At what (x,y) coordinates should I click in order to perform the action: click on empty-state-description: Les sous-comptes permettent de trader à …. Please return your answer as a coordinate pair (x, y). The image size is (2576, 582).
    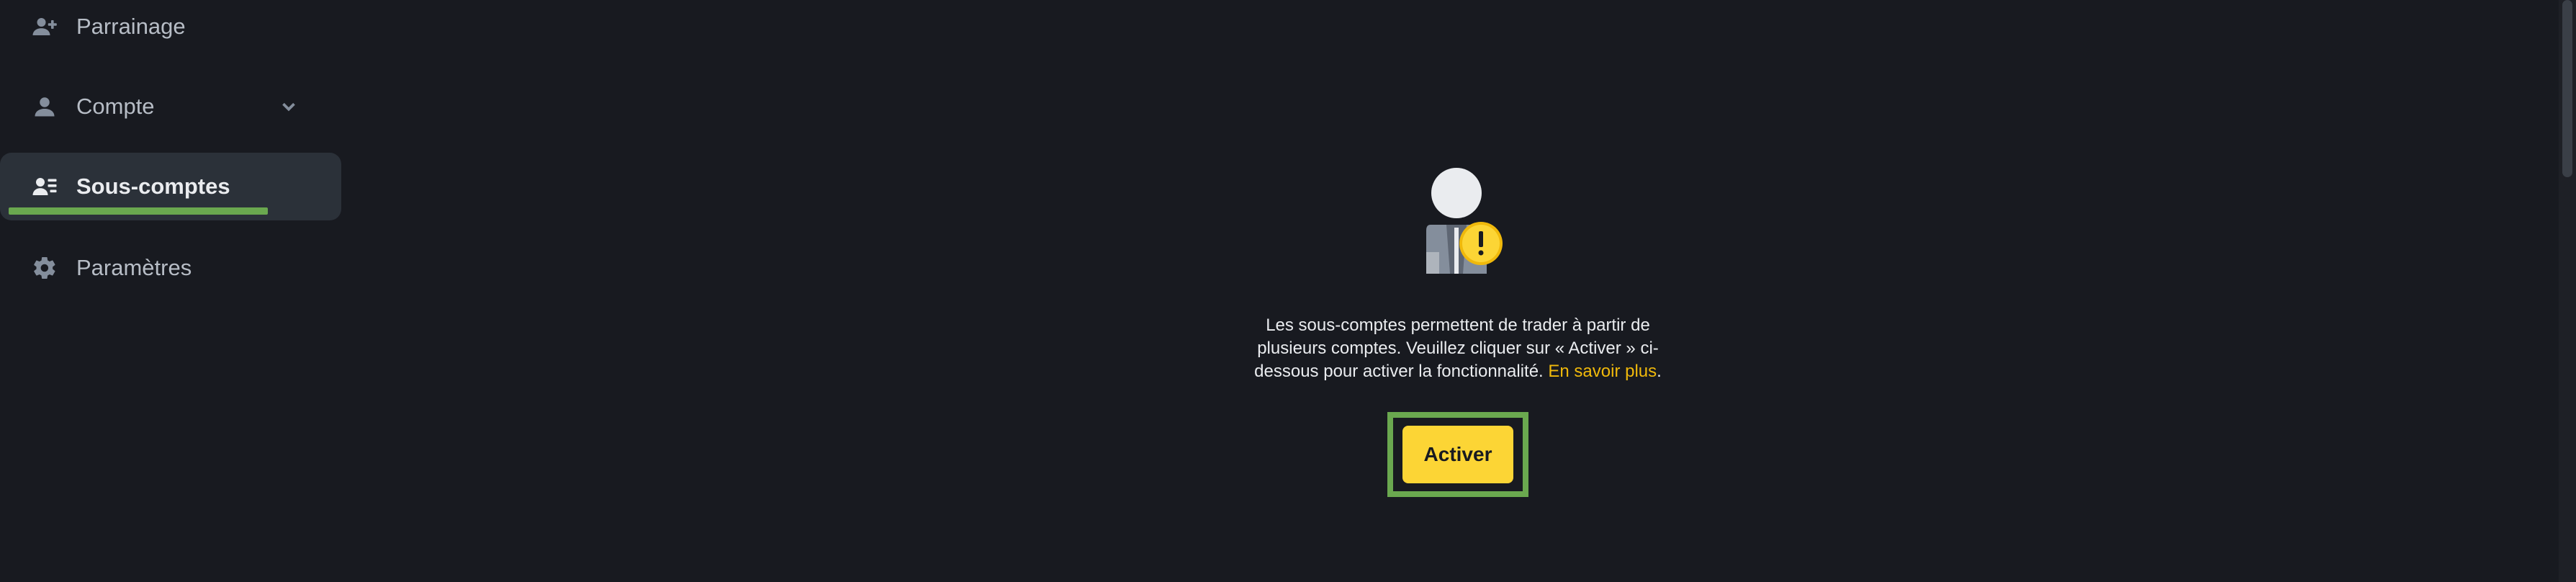
    Looking at the image, I should click on (1458, 348).